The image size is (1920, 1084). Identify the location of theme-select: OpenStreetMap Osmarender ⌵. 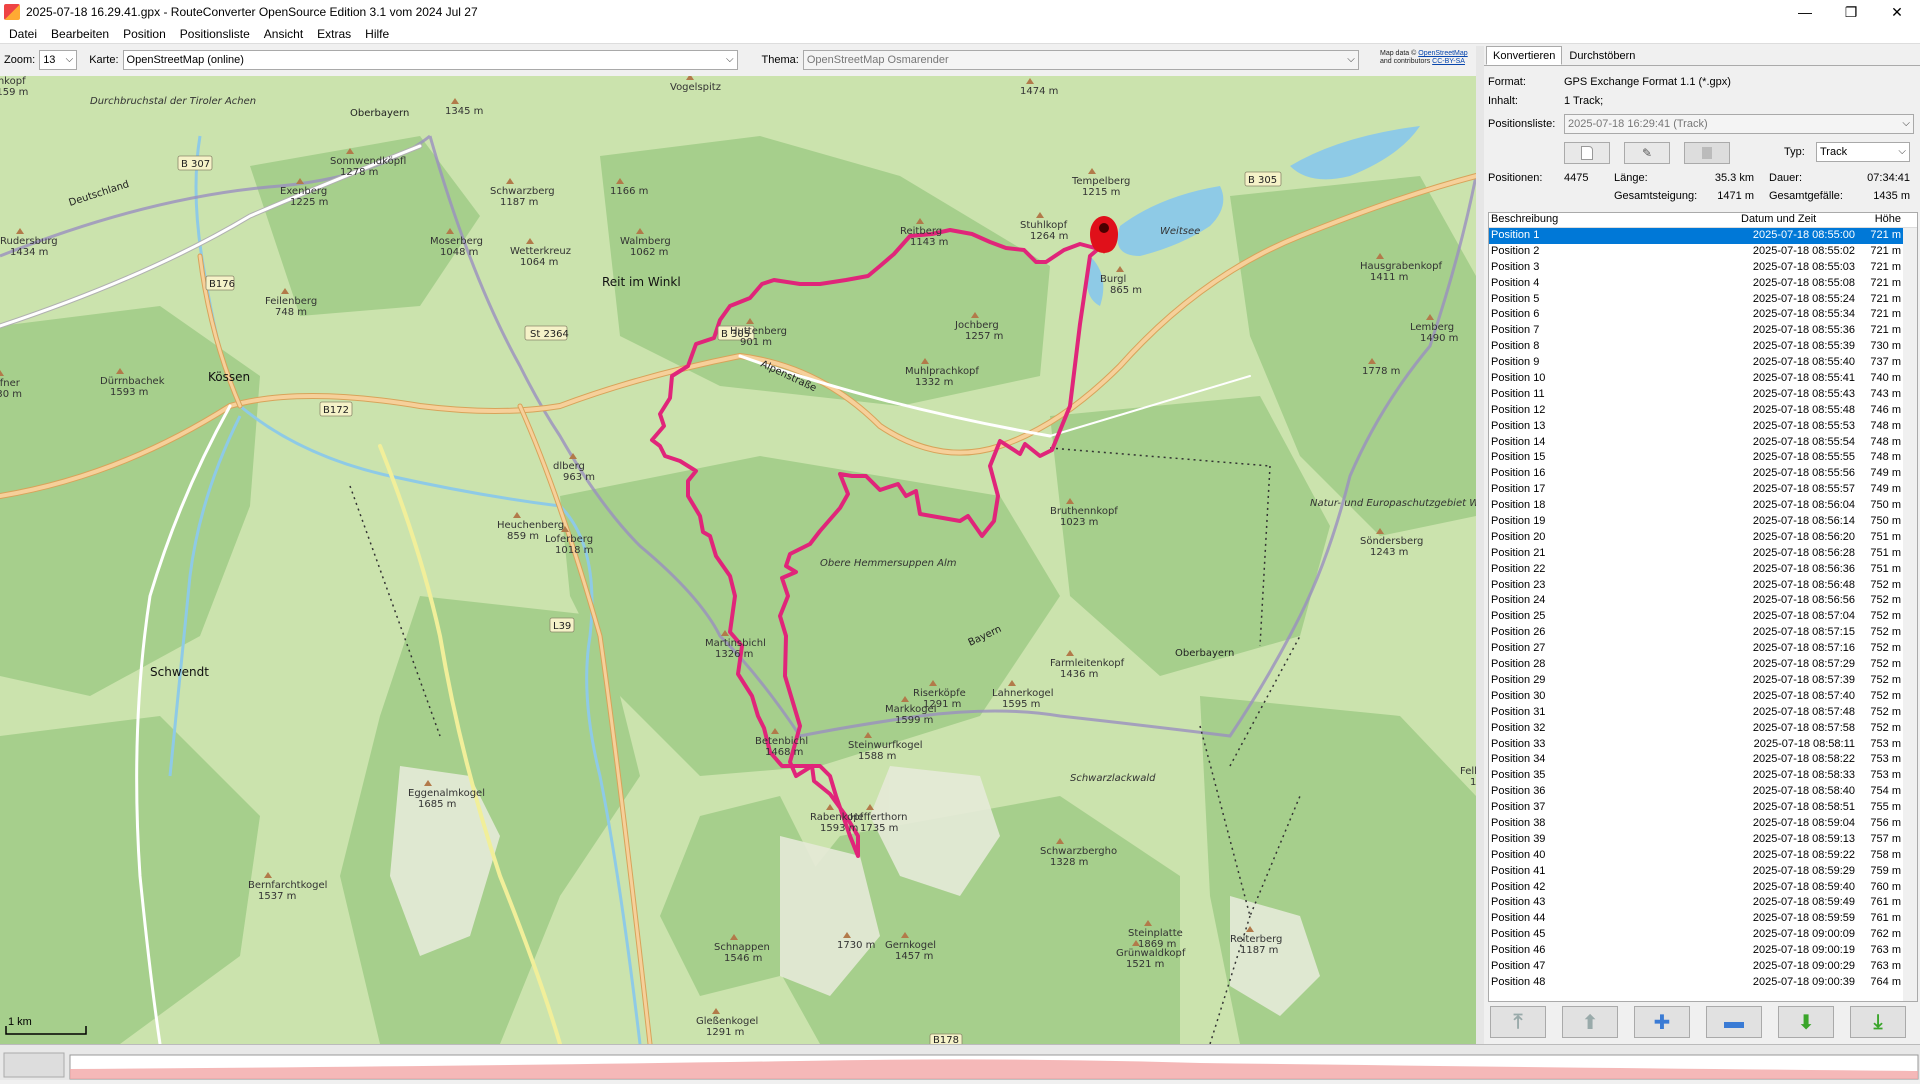
(1080, 60).